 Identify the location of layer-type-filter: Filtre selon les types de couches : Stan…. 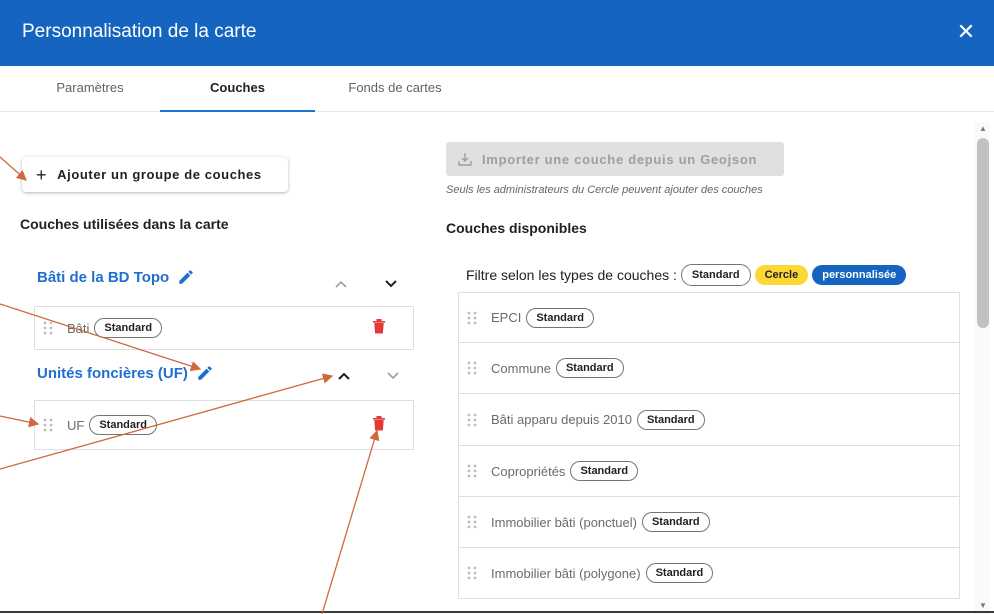
(688, 275).